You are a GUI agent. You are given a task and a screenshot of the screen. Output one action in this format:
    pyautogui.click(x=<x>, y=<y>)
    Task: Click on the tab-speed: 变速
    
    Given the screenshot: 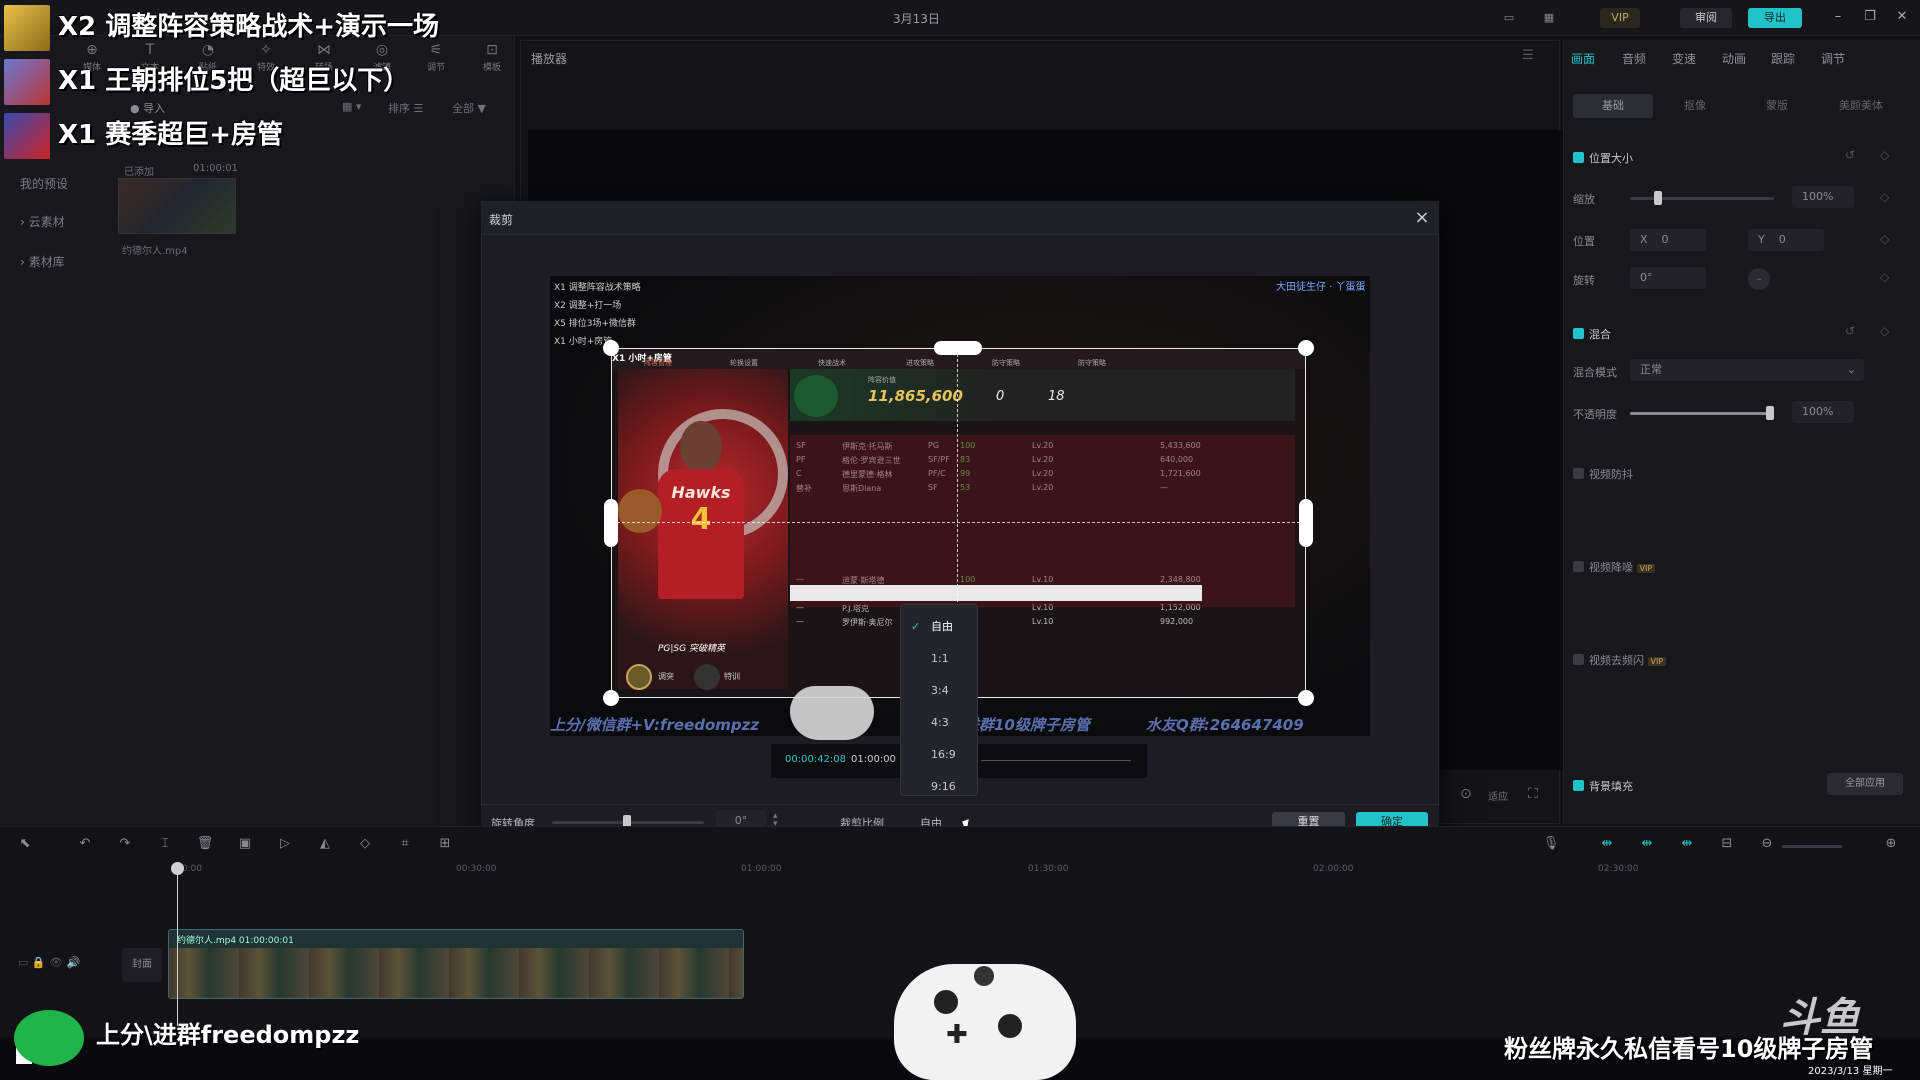 What is the action you would take?
    pyautogui.click(x=1684, y=58)
    